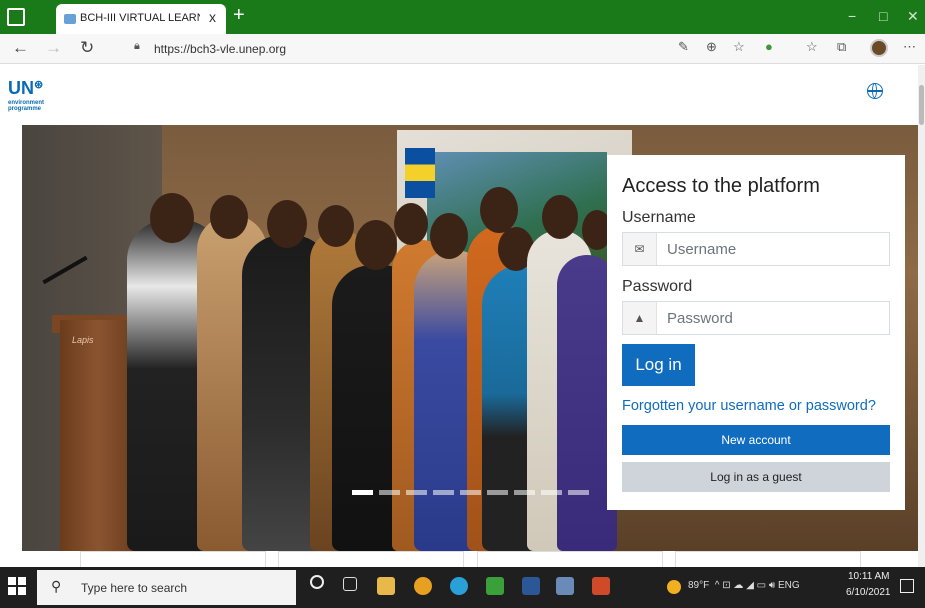 The image size is (925, 608). I want to click on powerpoint-icon, so click(601, 586).